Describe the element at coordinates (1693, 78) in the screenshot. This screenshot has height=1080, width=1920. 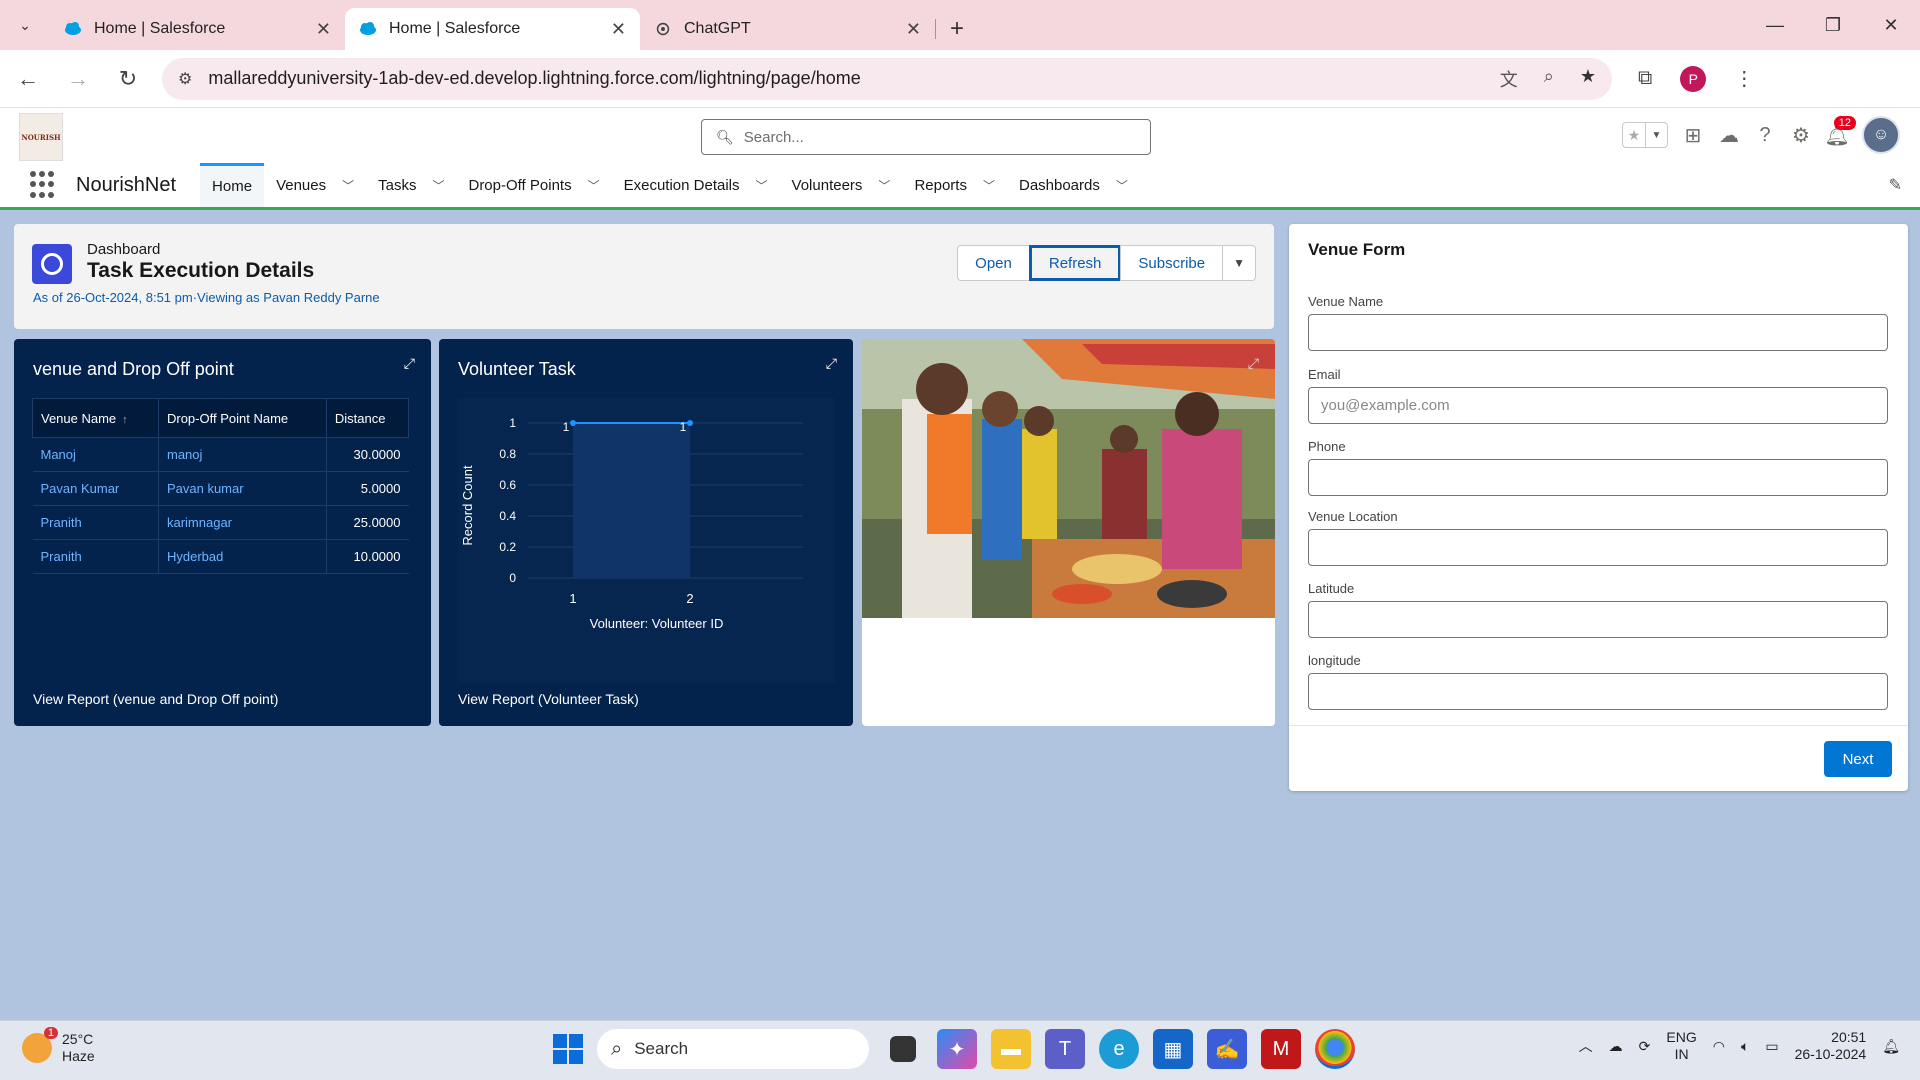
I see `profile-avatar: P` at that location.